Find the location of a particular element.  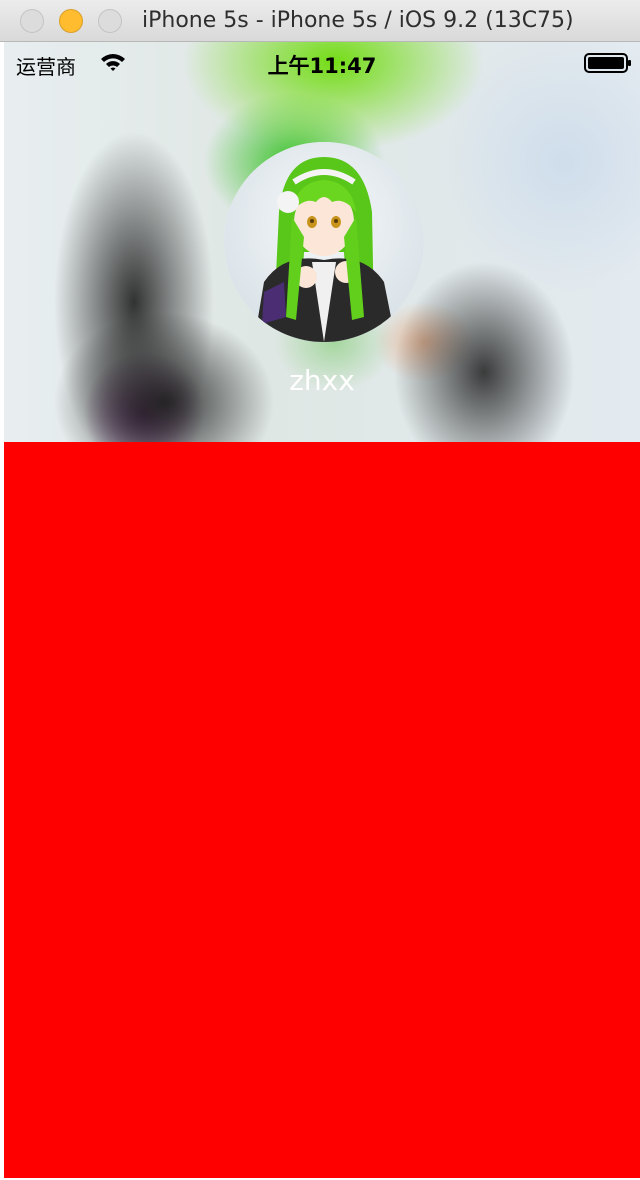

status-bar: 运营商 上午11:47 is located at coordinates (322, 62).